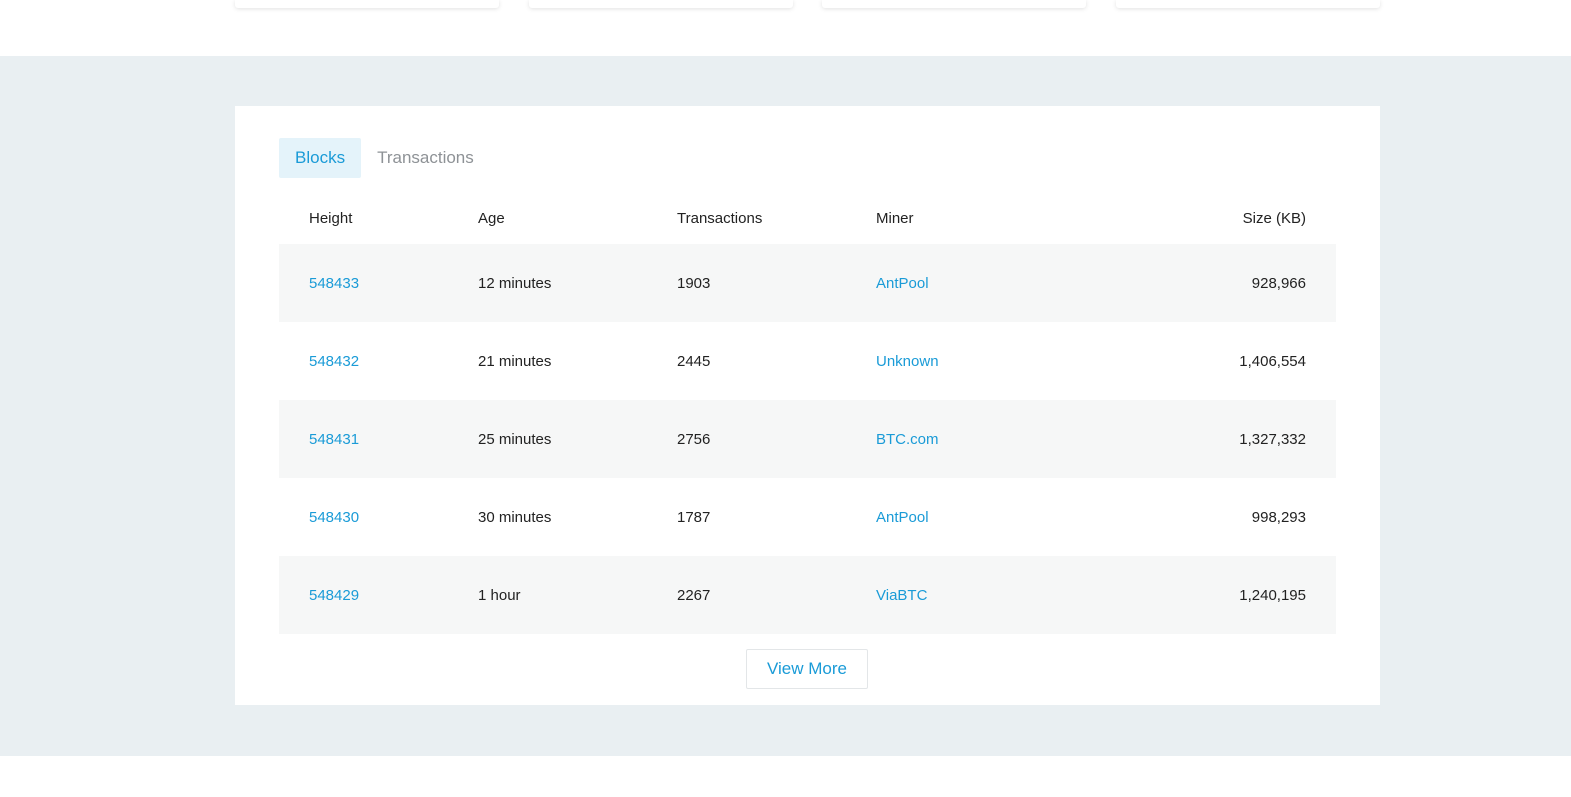 The width and height of the screenshot is (1571, 797). What do you see at coordinates (425, 158) in the screenshot?
I see `tab-transactions: Transactions` at bounding box center [425, 158].